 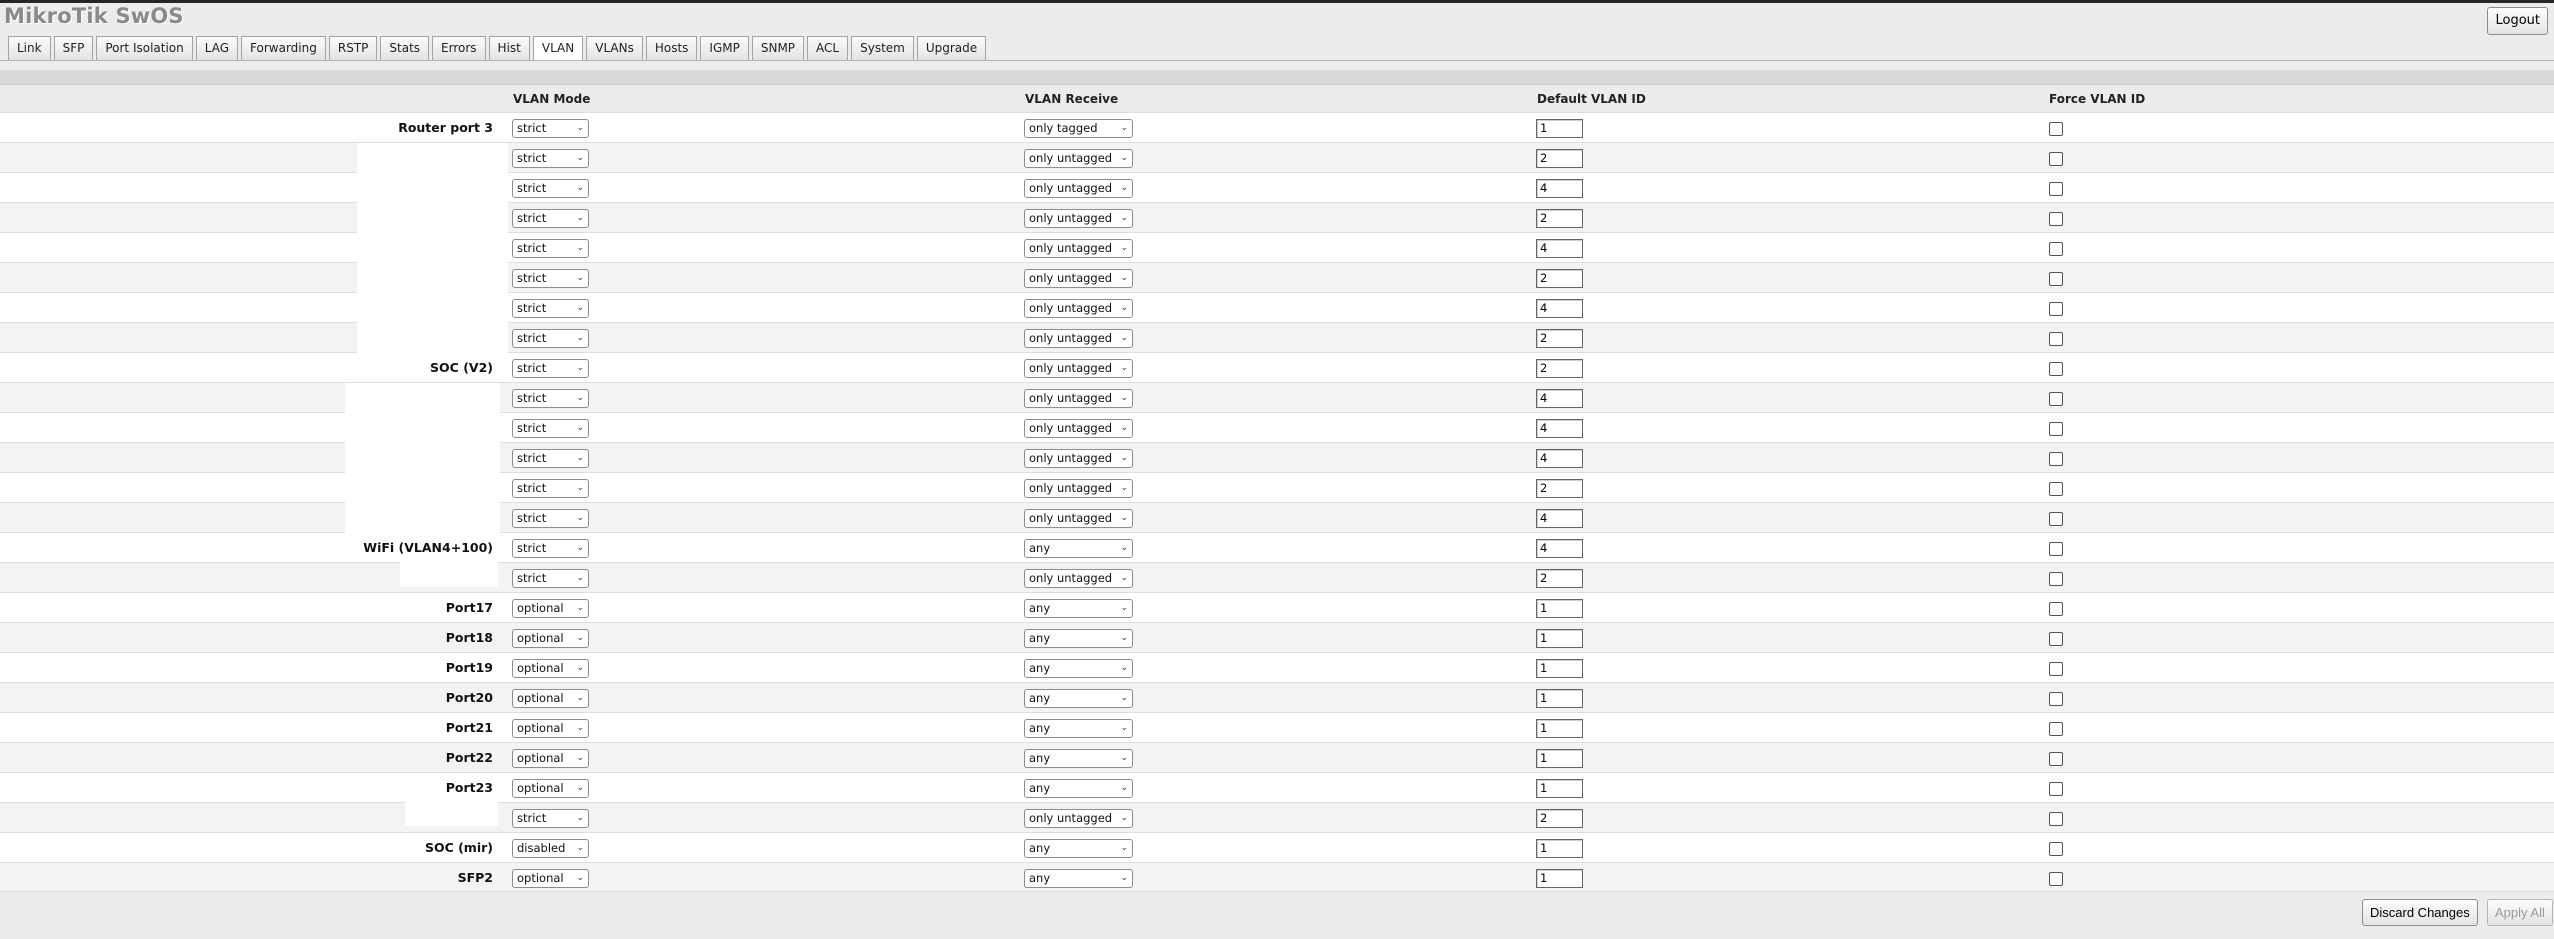 I want to click on tab-vlan: VLAN, so click(x=558, y=48).